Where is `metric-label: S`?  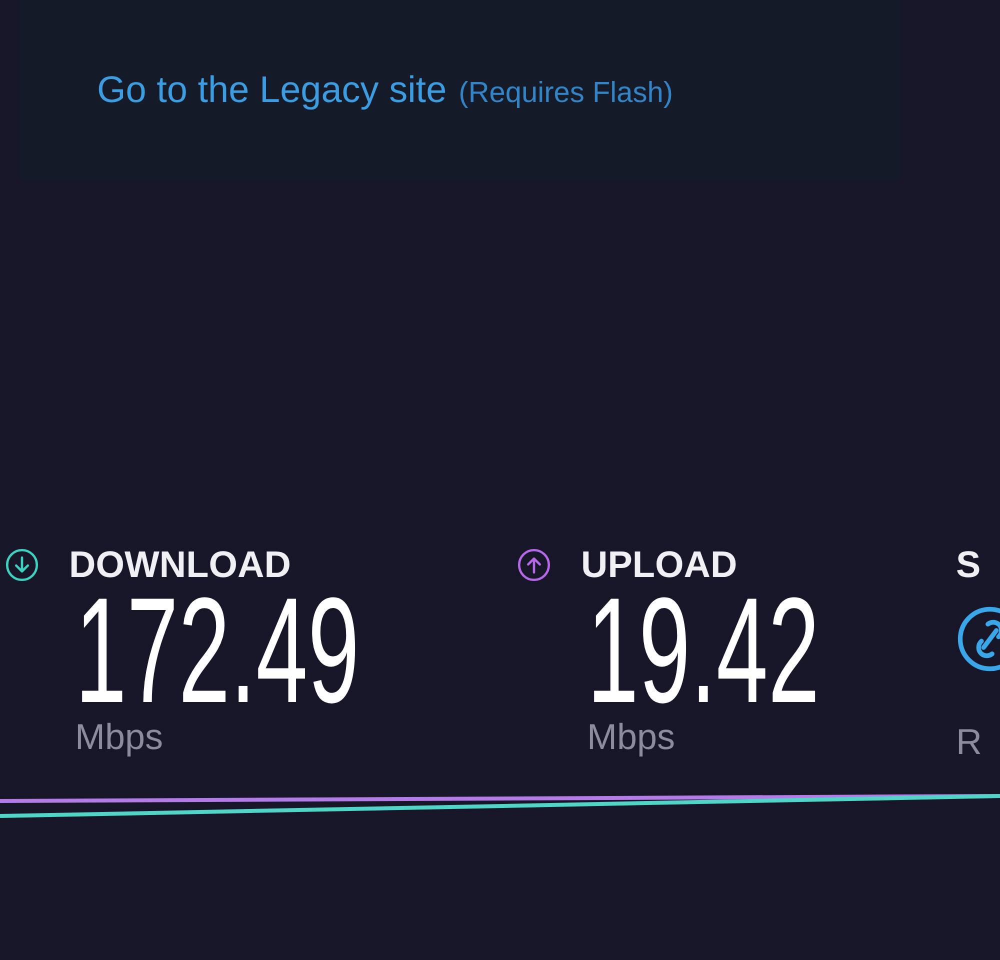 metric-label: S is located at coordinates (969, 565).